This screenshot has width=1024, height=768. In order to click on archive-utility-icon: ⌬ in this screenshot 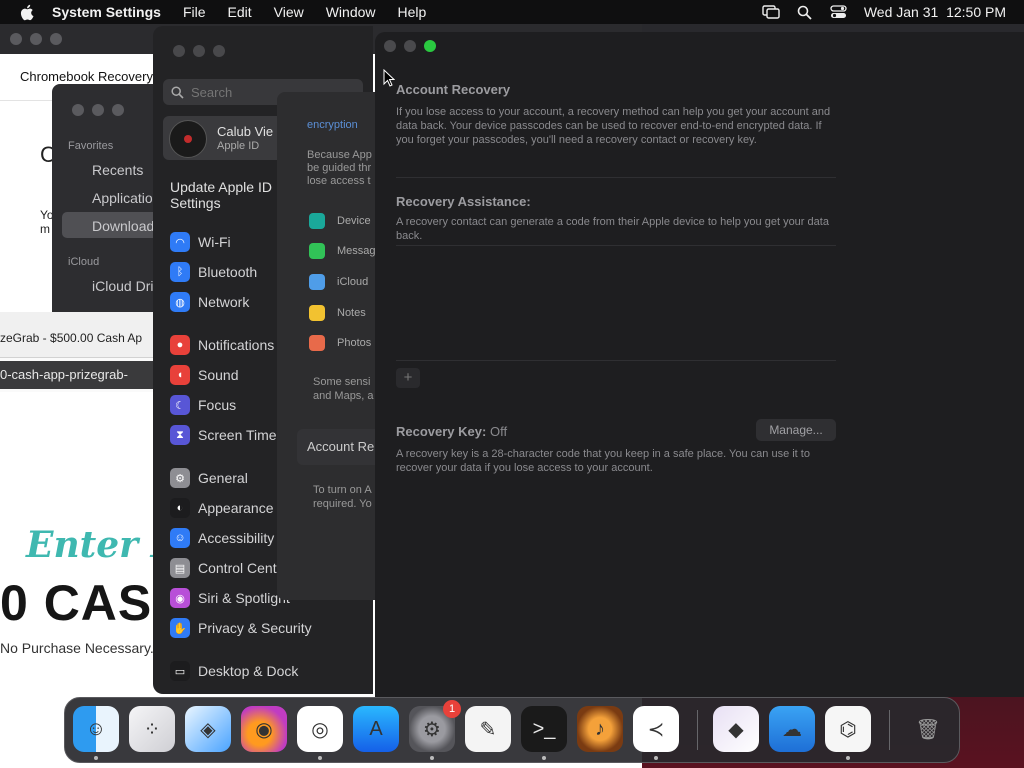, I will do `click(848, 729)`.